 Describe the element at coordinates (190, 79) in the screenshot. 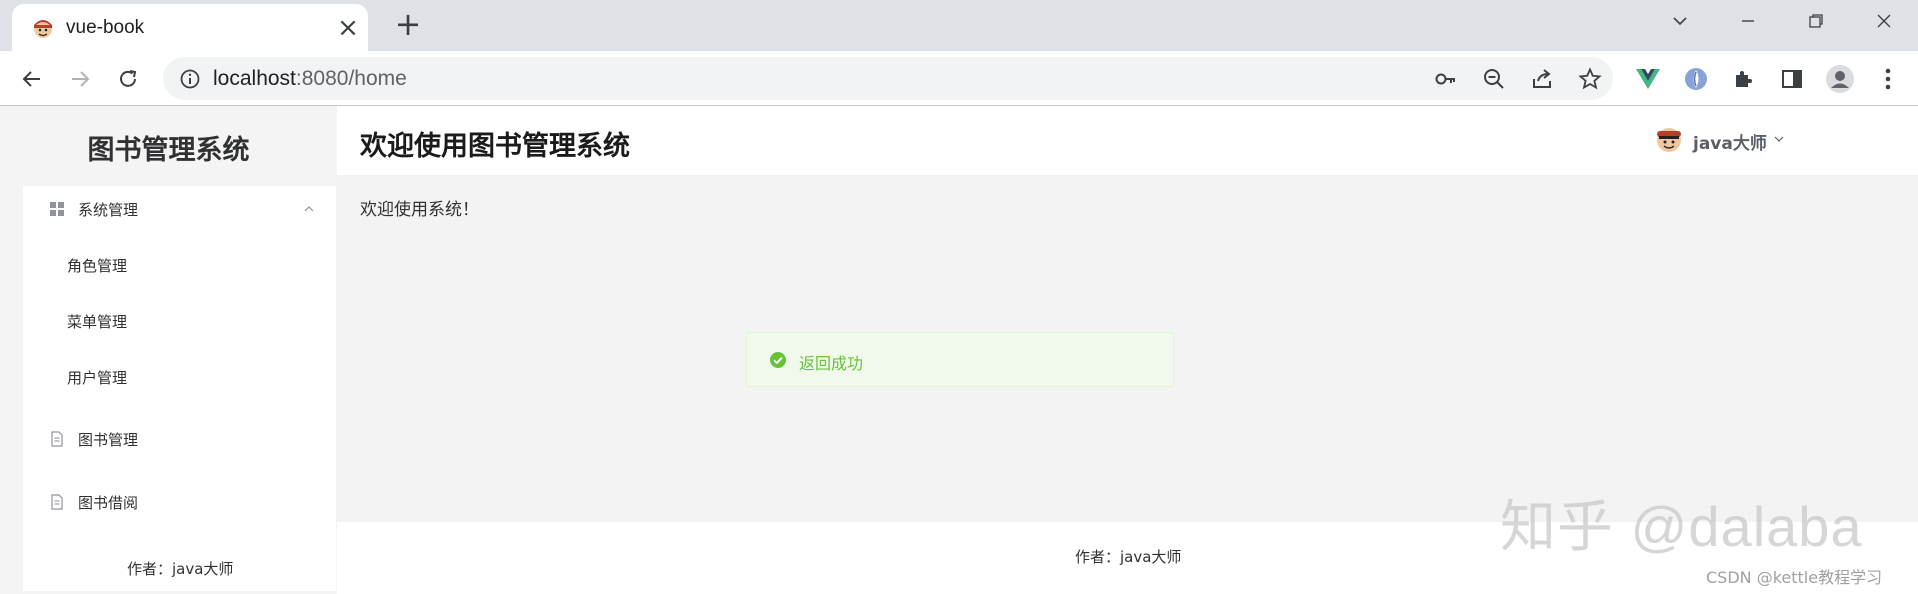

I see `info-icon` at that location.